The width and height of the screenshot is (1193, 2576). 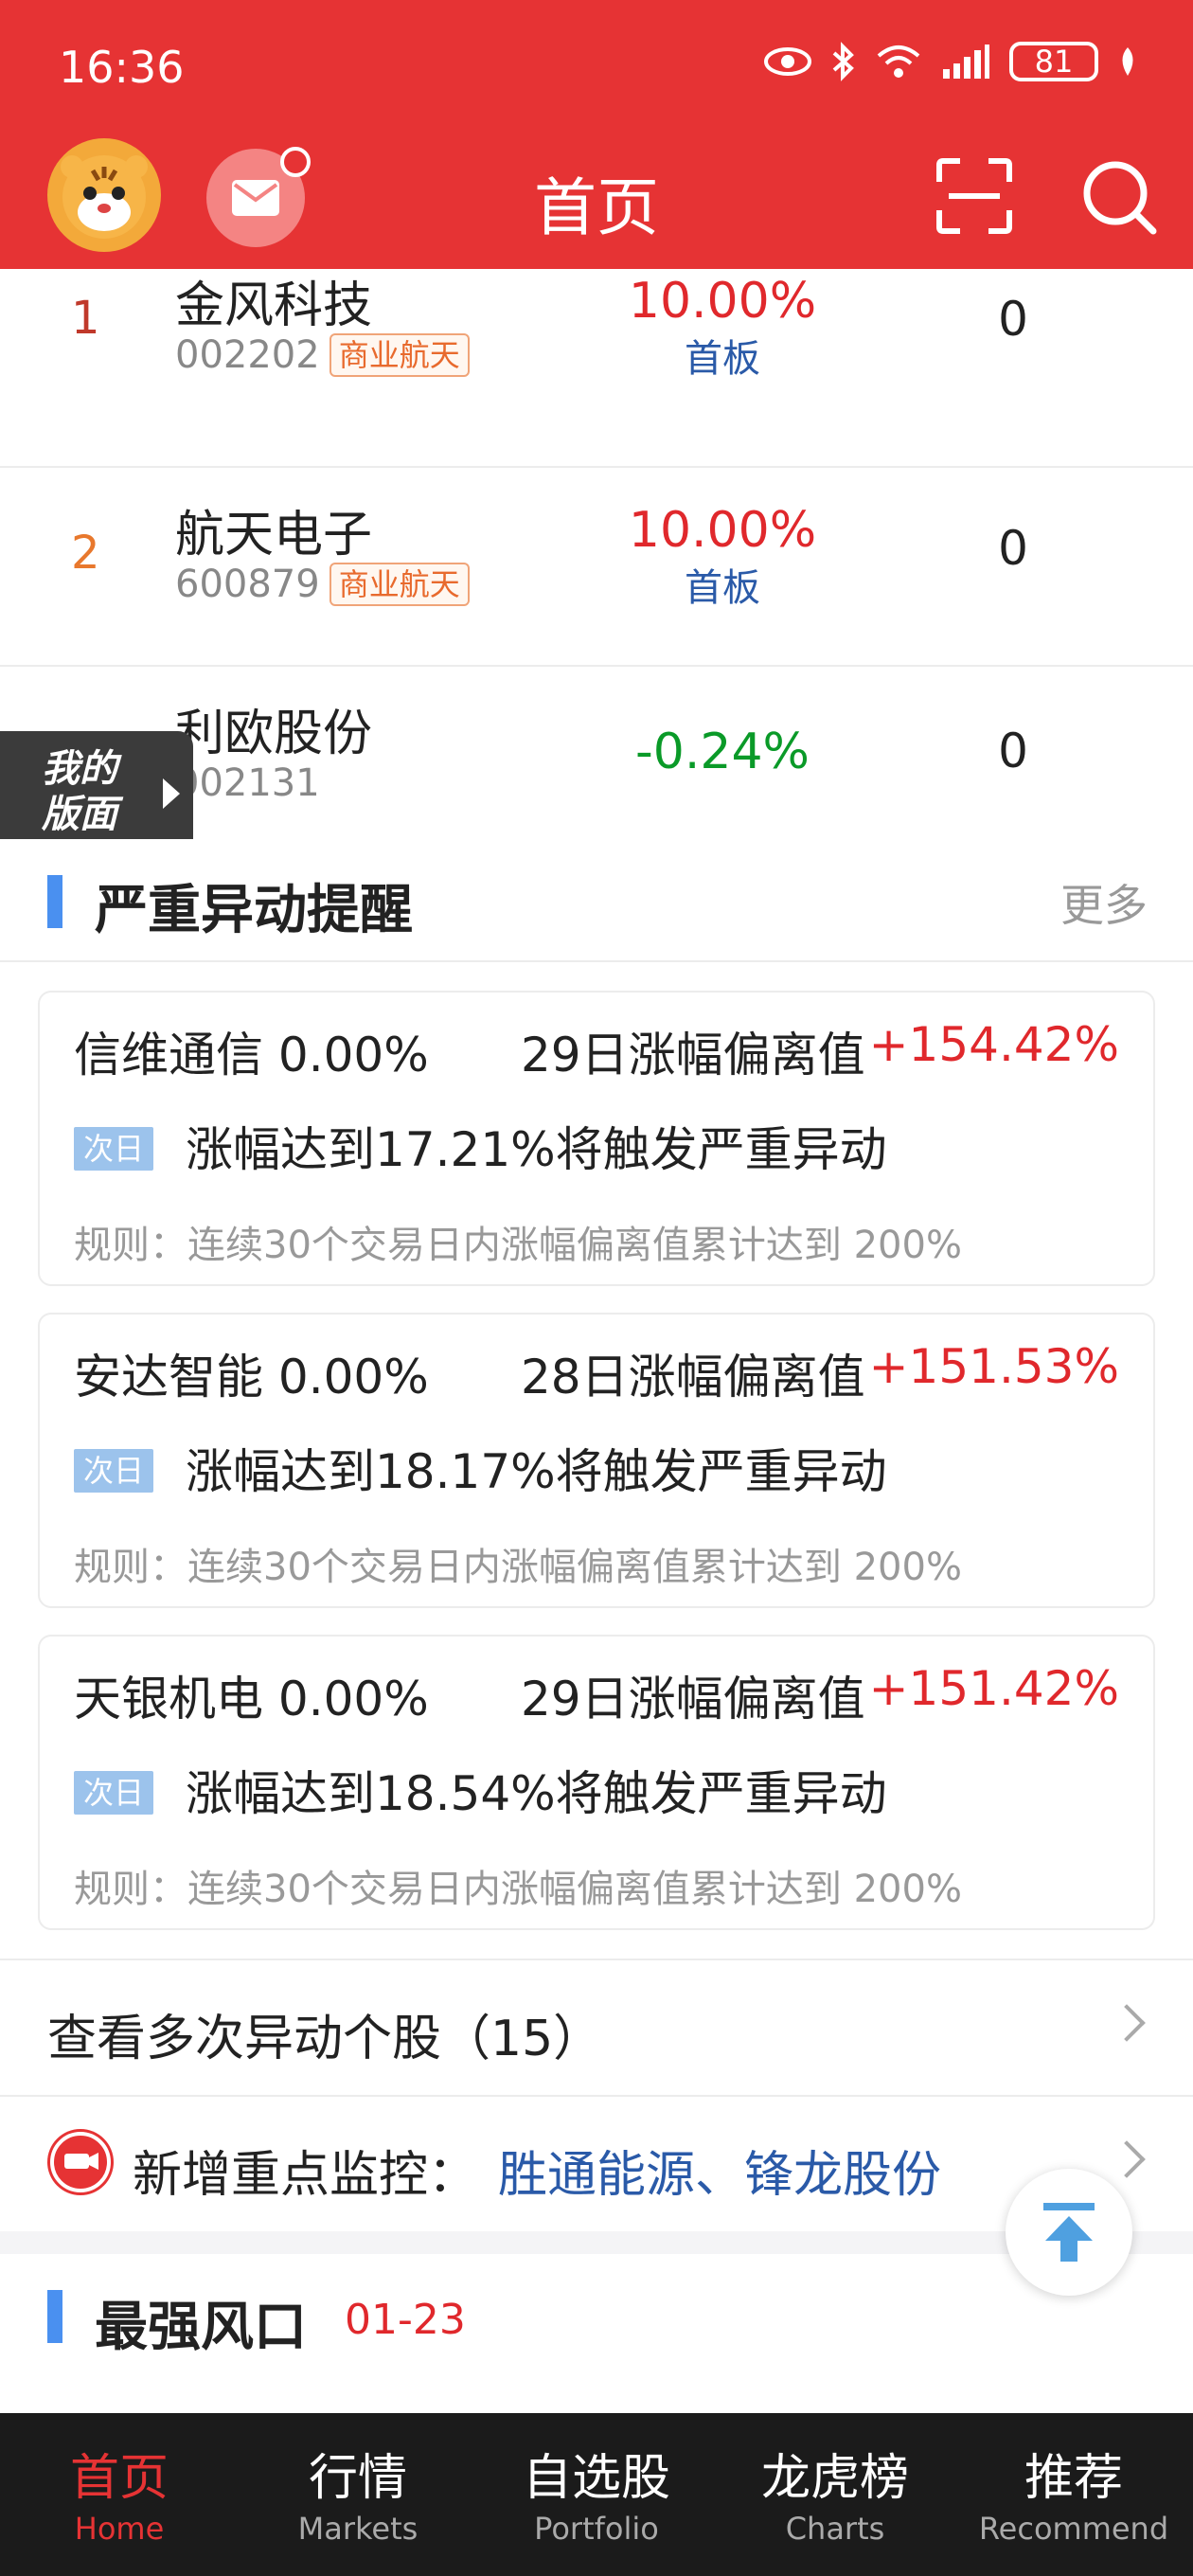 What do you see at coordinates (787, 61) in the screenshot?
I see `eye-icon` at bounding box center [787, 61].